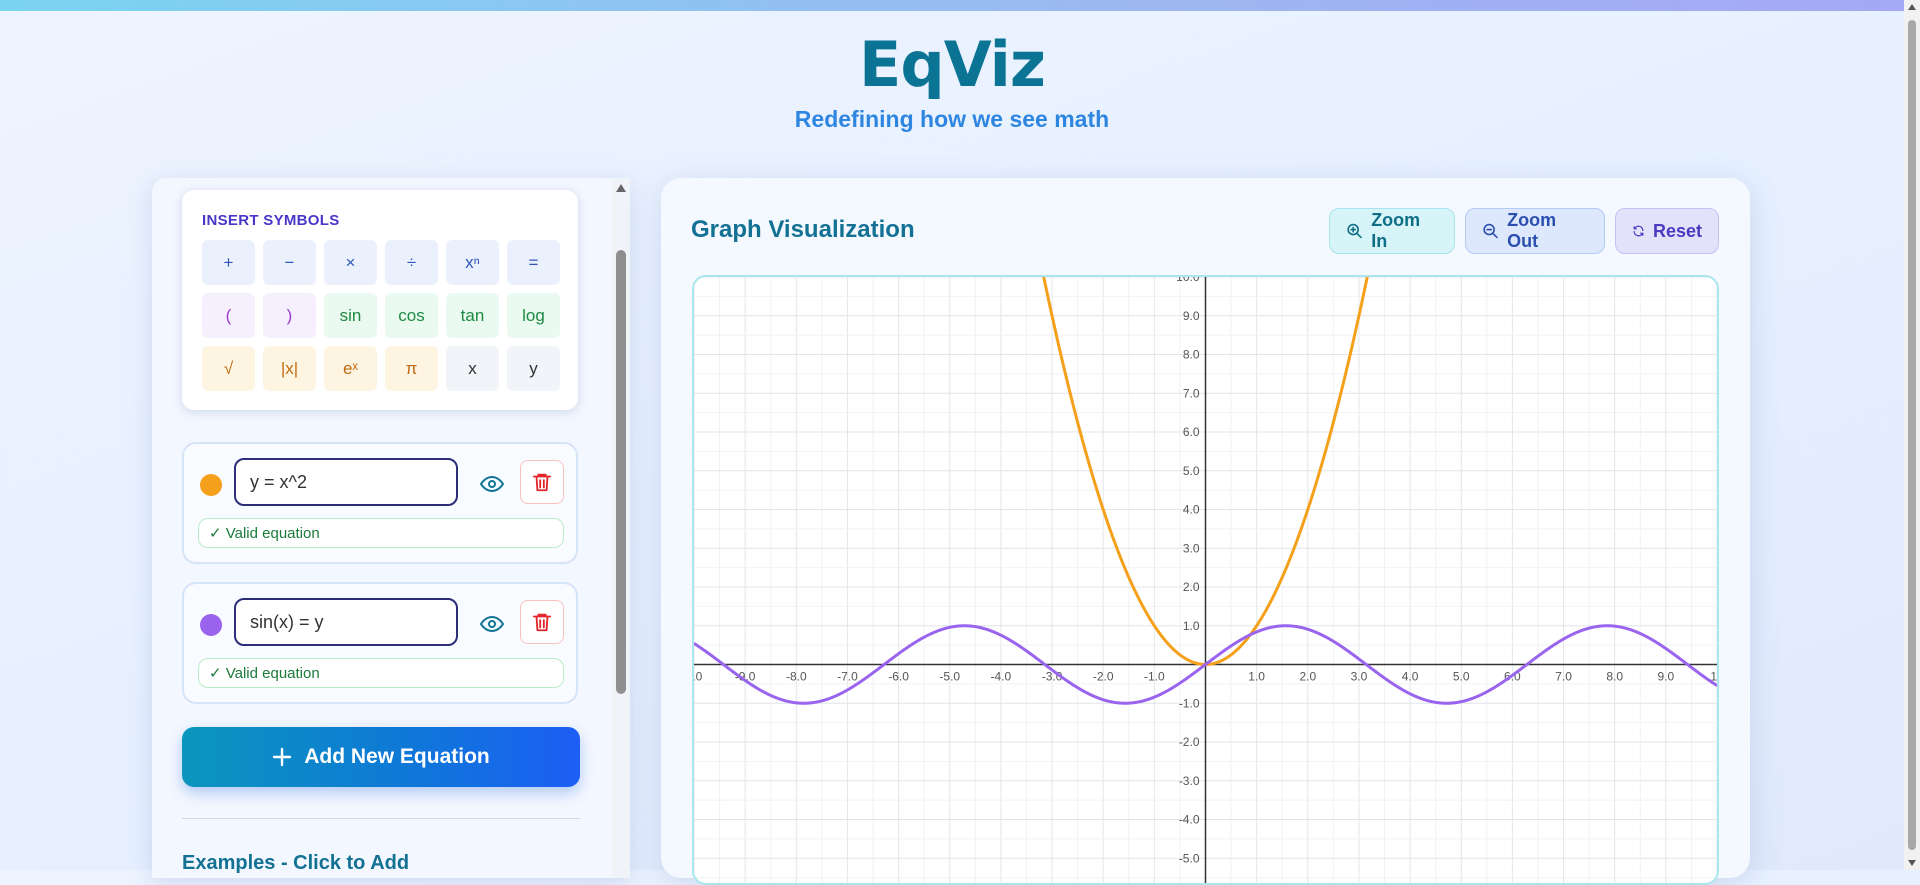 Image resolution: width=1920 pixels, height=885 pixels. Describe the element at coordinates (952, 5) in the screenshot. I see `top-accent-bar` at that location.